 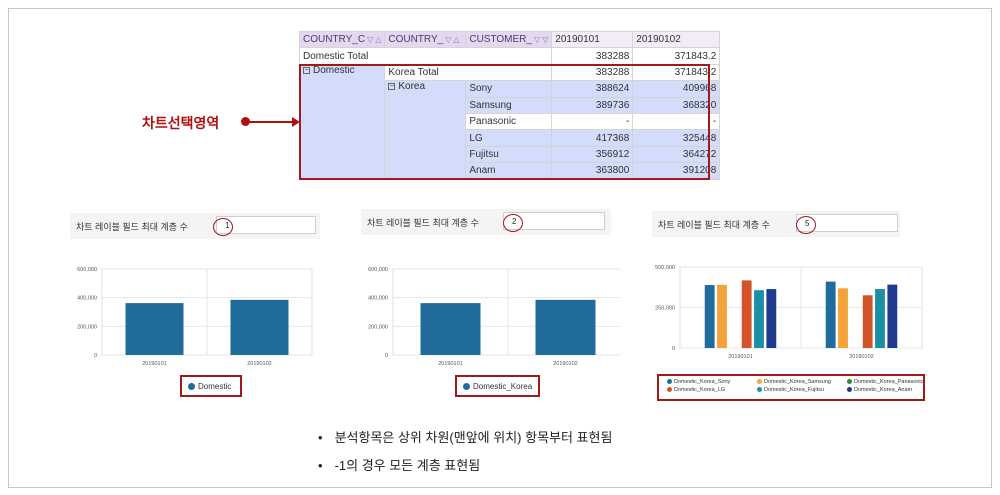 I want to click on cell-value: 417368, so click(x=592, y=138).